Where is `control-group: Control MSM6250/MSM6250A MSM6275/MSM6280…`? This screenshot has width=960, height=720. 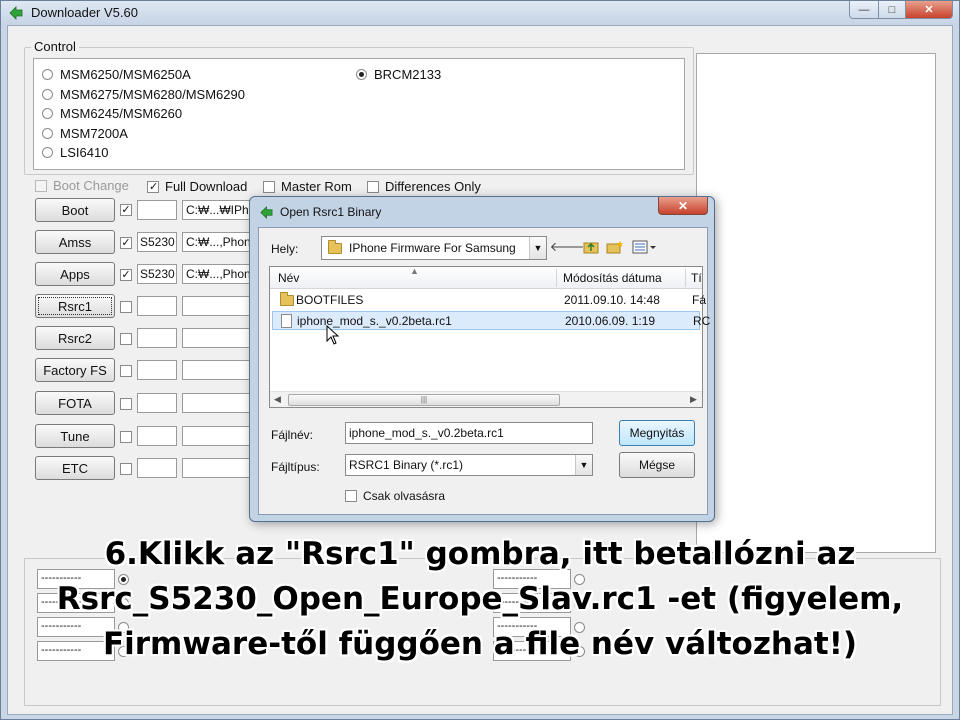
control-group: Control MSM6250/MSM6250A MSM6275/MSM6280… is located at coordinates (359, 107).